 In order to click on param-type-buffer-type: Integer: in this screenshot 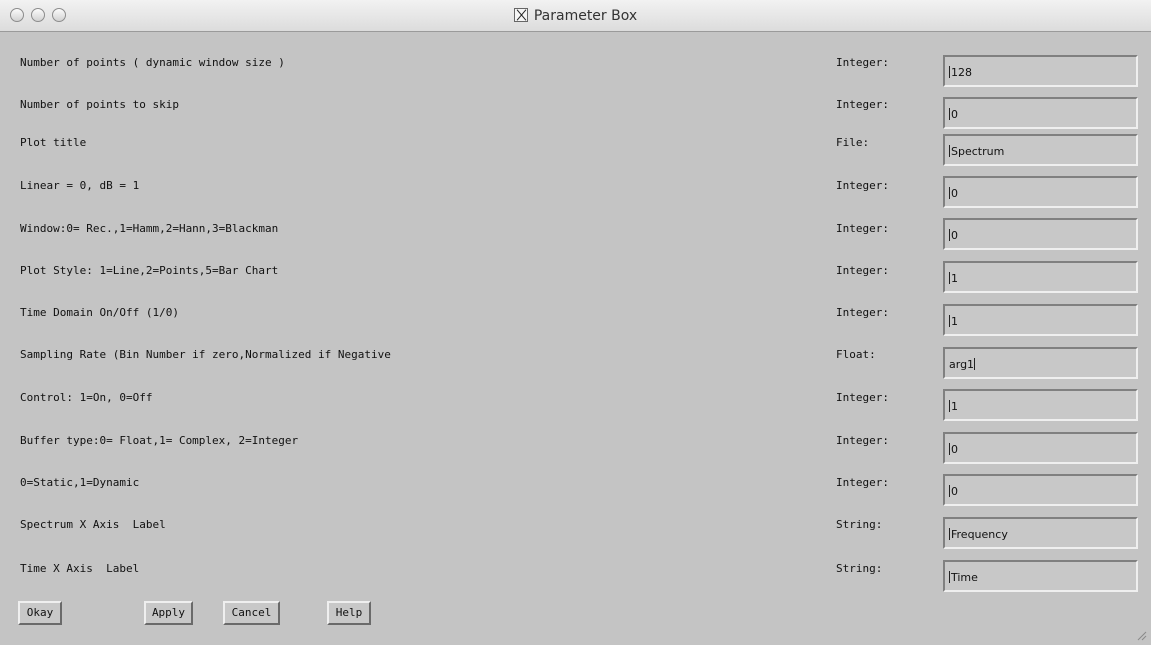, I will do `click(862, 440)`.